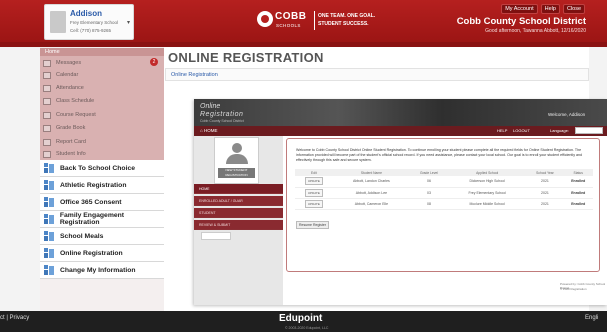 This screenshot has width=607, height=332. What do you see at coordinates (371, 172) in the screenshot?
I see `column-header: Student Name` at bounding box center [371, 172].